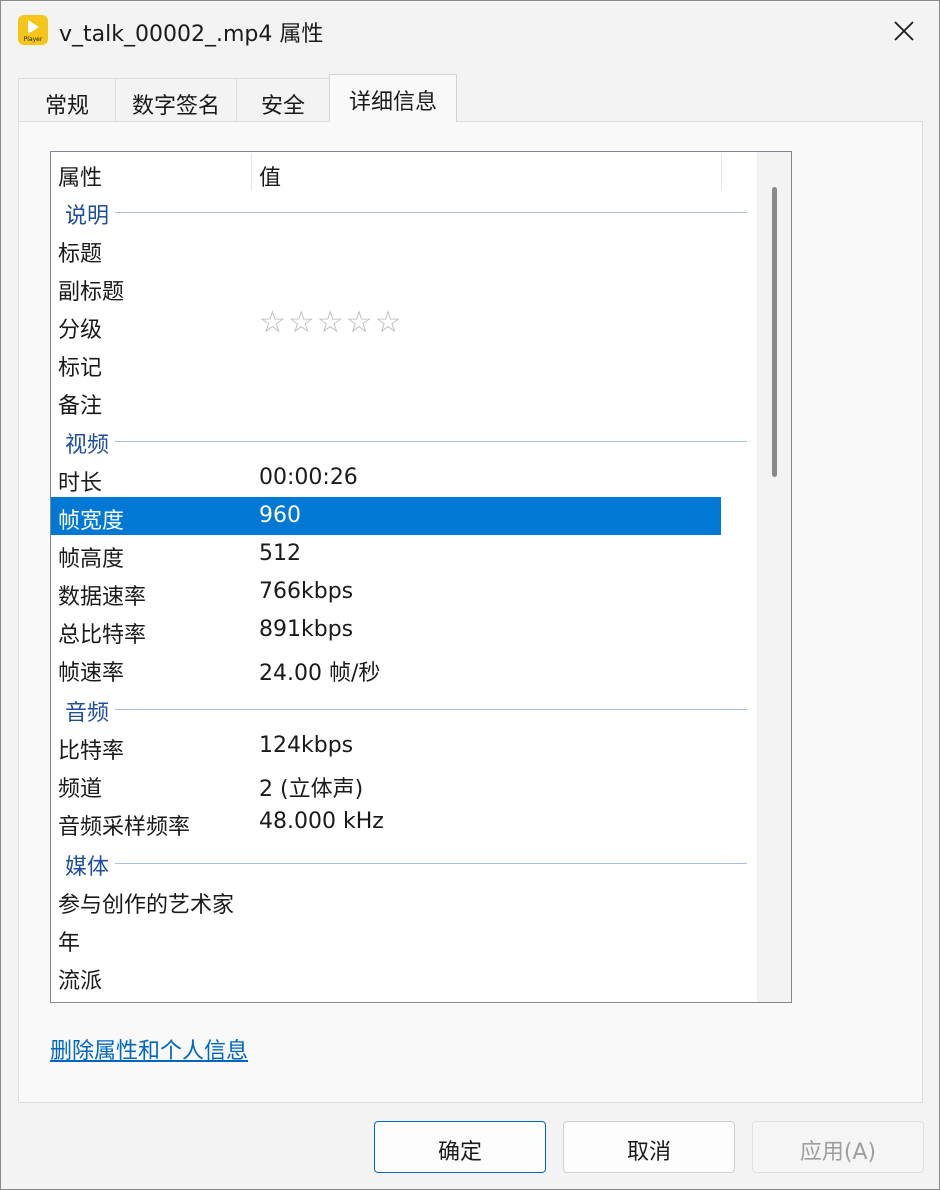  What do you see at coordinates (386, 516) in the screenshot?
I see `list-item-selected: 帧宽度 960` at bounding box center [386, 516].